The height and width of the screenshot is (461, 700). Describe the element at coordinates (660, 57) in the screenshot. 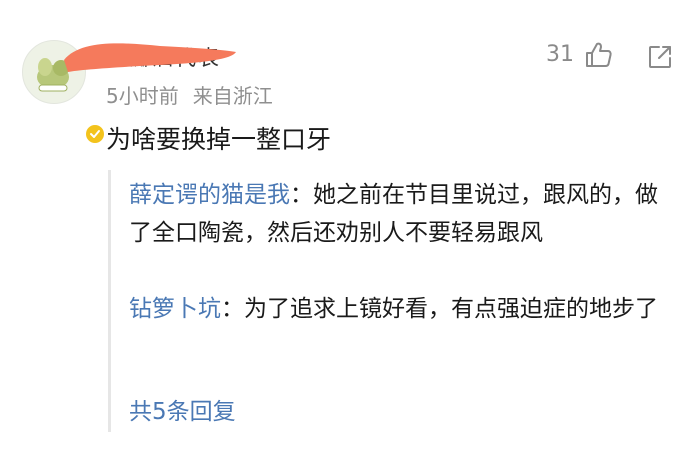

I see `share-icon` at that location.